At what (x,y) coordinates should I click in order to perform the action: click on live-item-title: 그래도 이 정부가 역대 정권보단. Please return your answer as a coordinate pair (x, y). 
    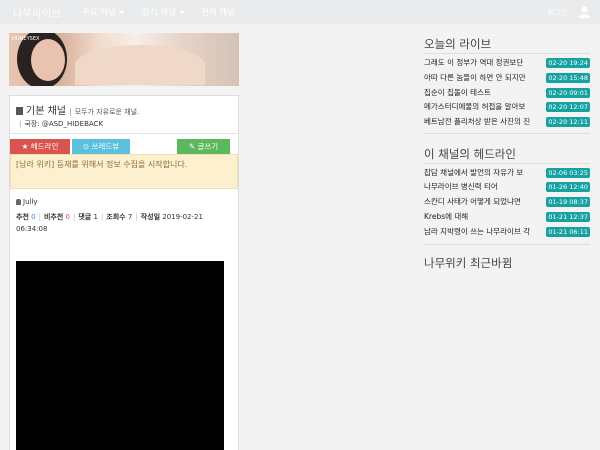
    Looking at the image, I should click on (474, 62).